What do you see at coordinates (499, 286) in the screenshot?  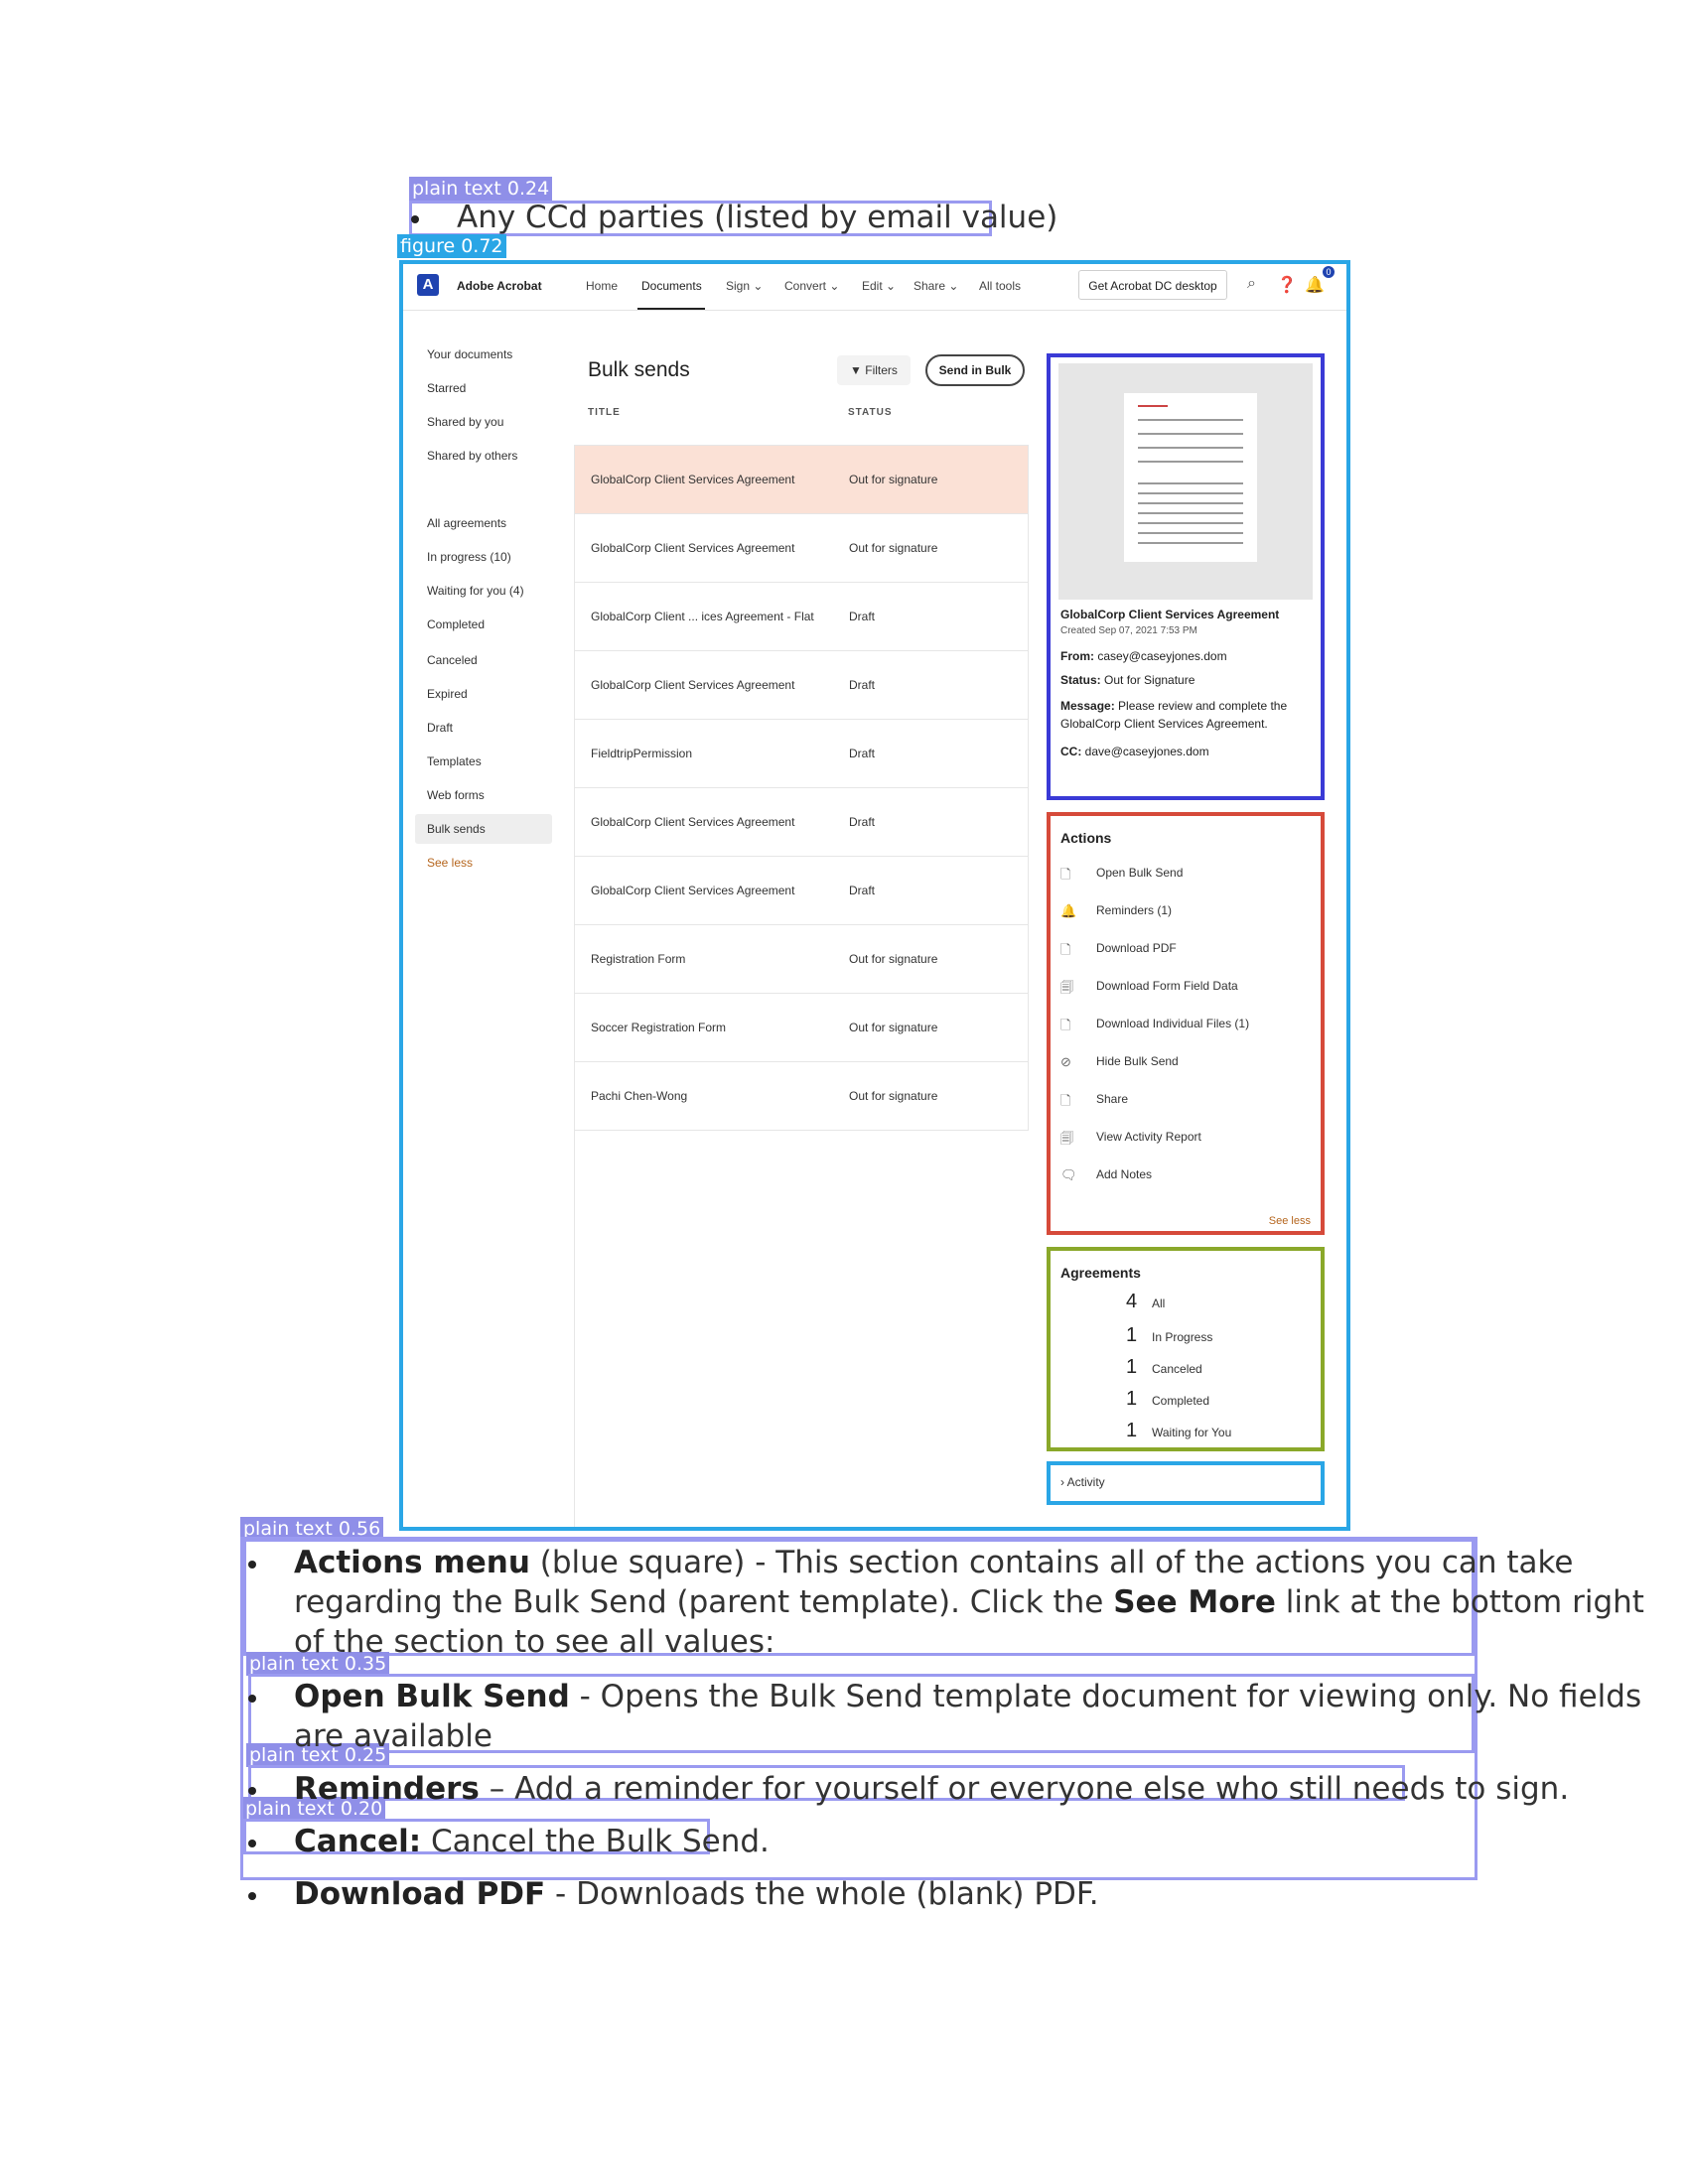 I see `brand-name: Adobe Acrobat` at bounding box center [499, 286].